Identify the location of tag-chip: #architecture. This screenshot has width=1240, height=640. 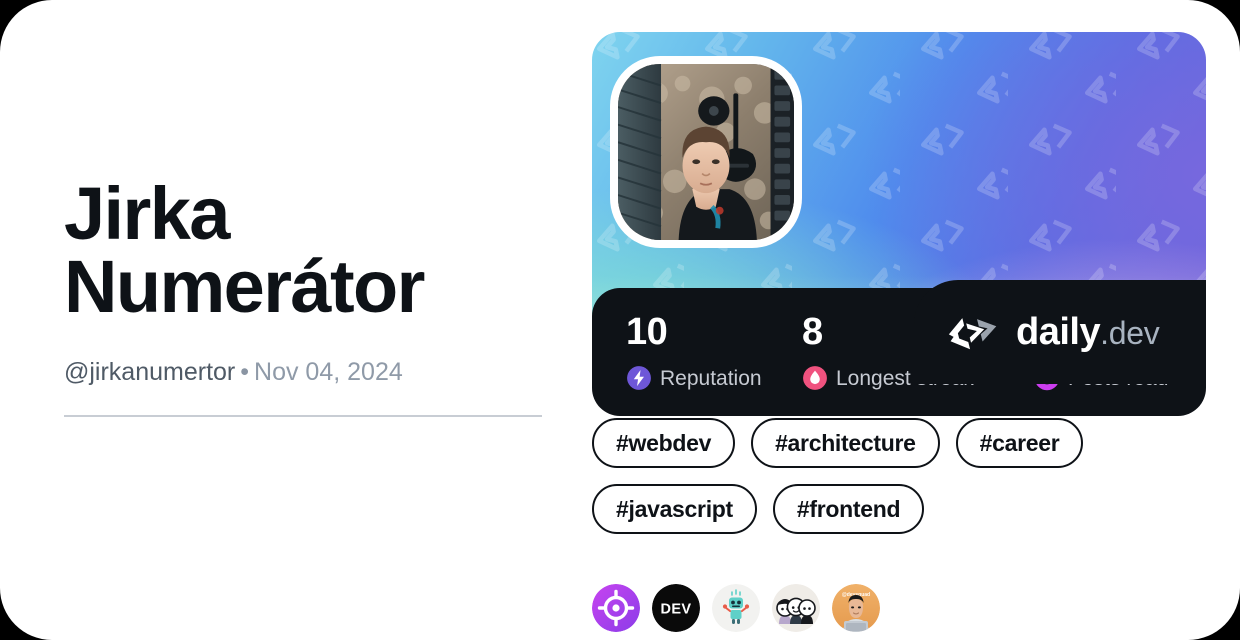
(845, 443).